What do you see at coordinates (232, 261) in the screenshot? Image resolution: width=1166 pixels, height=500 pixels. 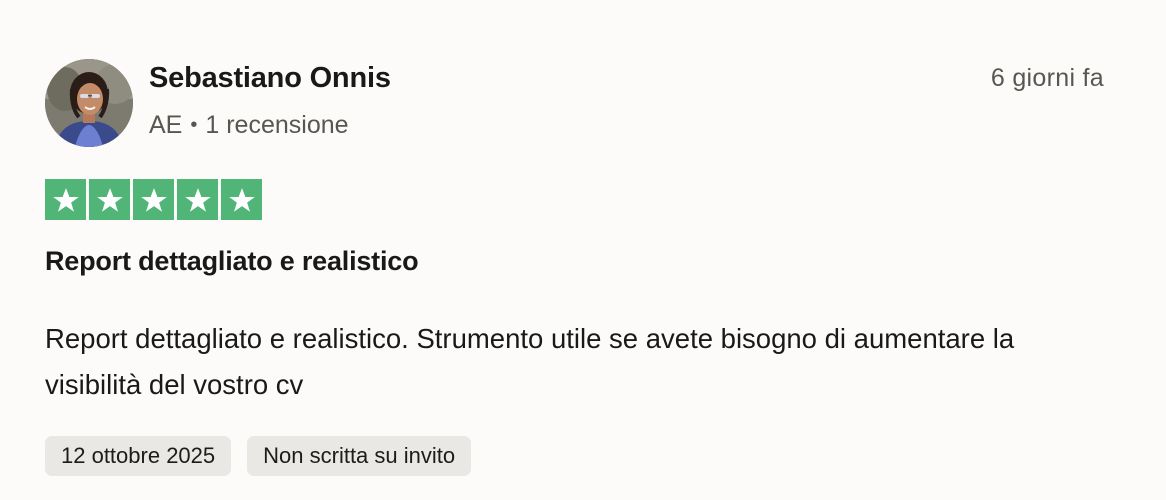 I see `review-title: Report dettagliato e realistico` at bounding box center [232, 261].